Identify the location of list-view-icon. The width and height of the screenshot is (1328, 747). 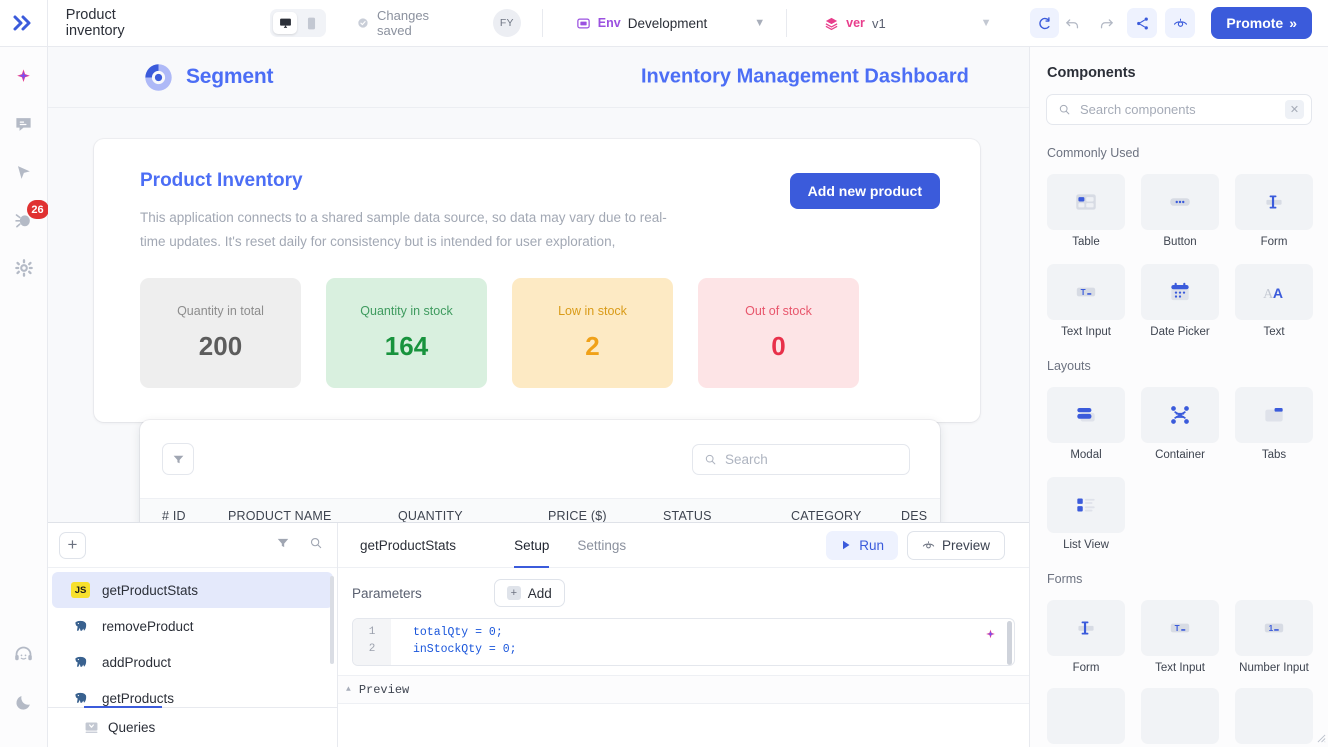
(1086, 505).